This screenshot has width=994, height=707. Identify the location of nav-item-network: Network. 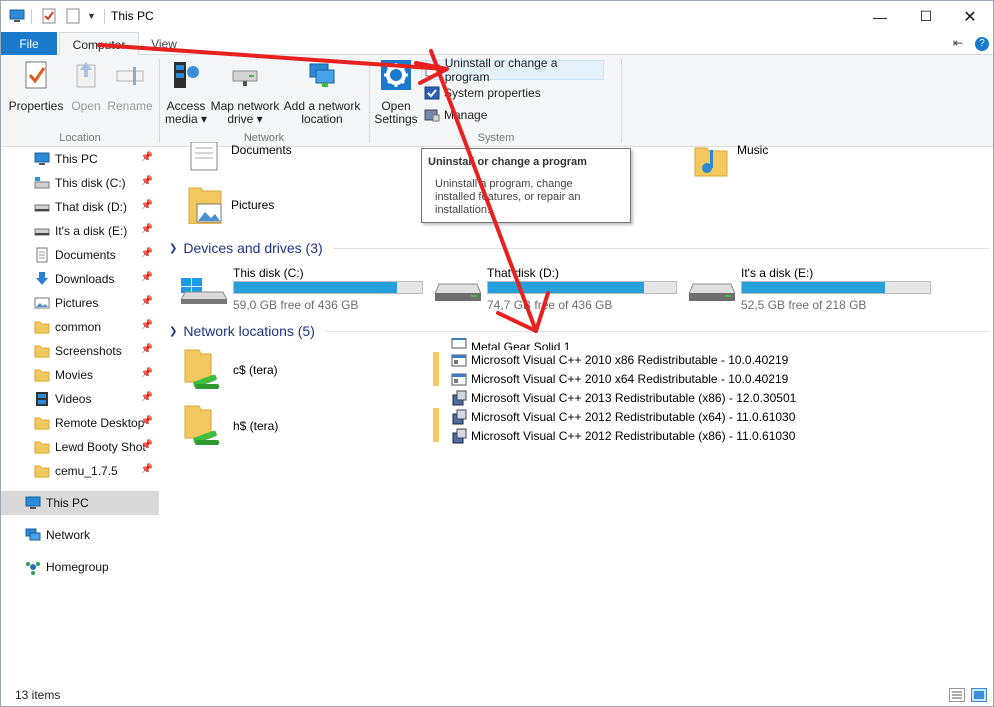
(80, 535).